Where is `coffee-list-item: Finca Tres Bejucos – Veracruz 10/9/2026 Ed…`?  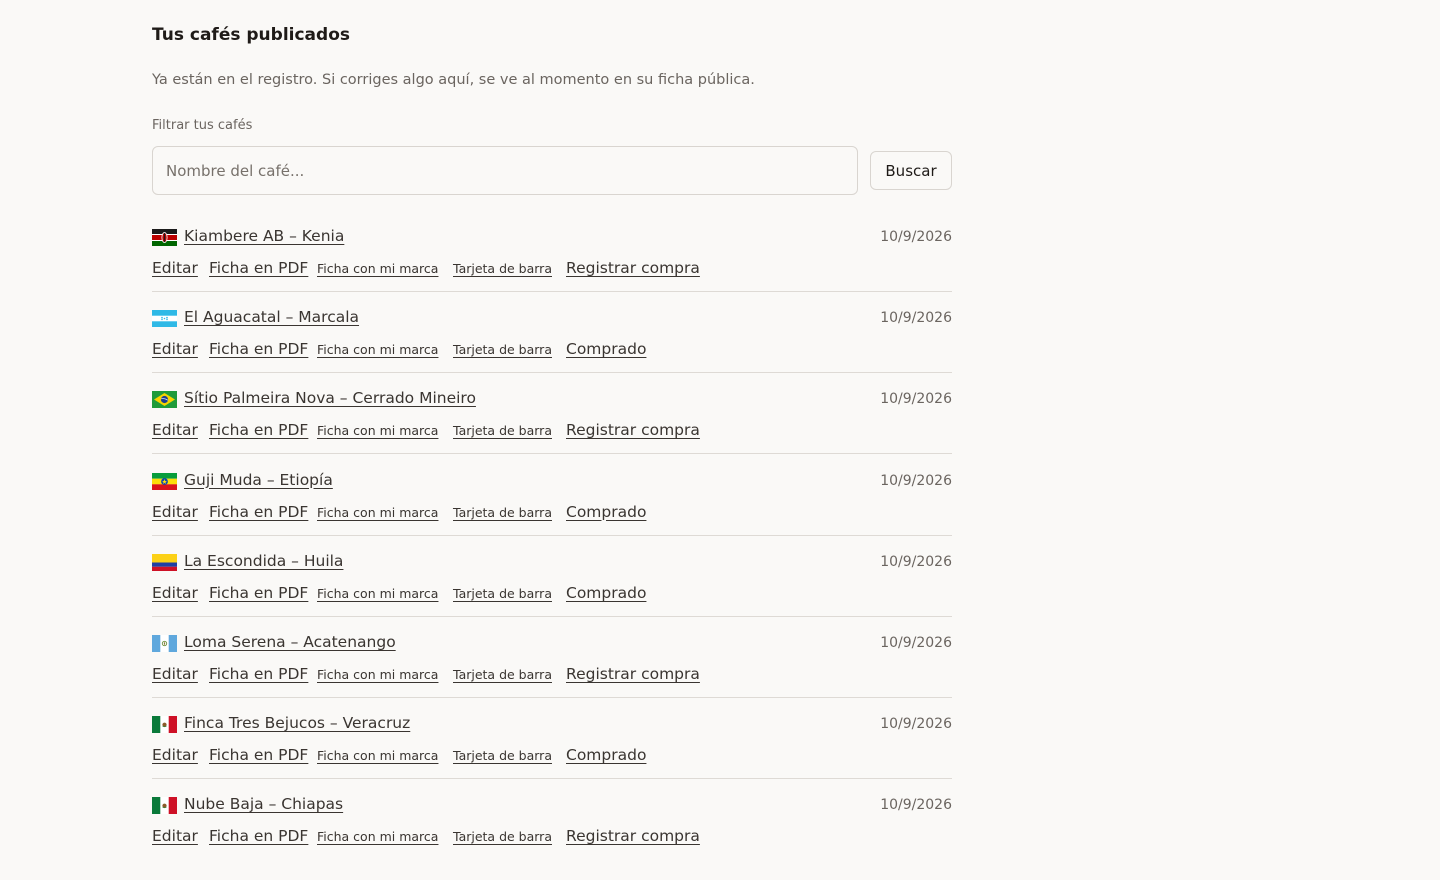 coffee-list-item: Finca Tres Bejucos – Veracruz 10/9/2026 Ed… is located at coordinates (552, 739).